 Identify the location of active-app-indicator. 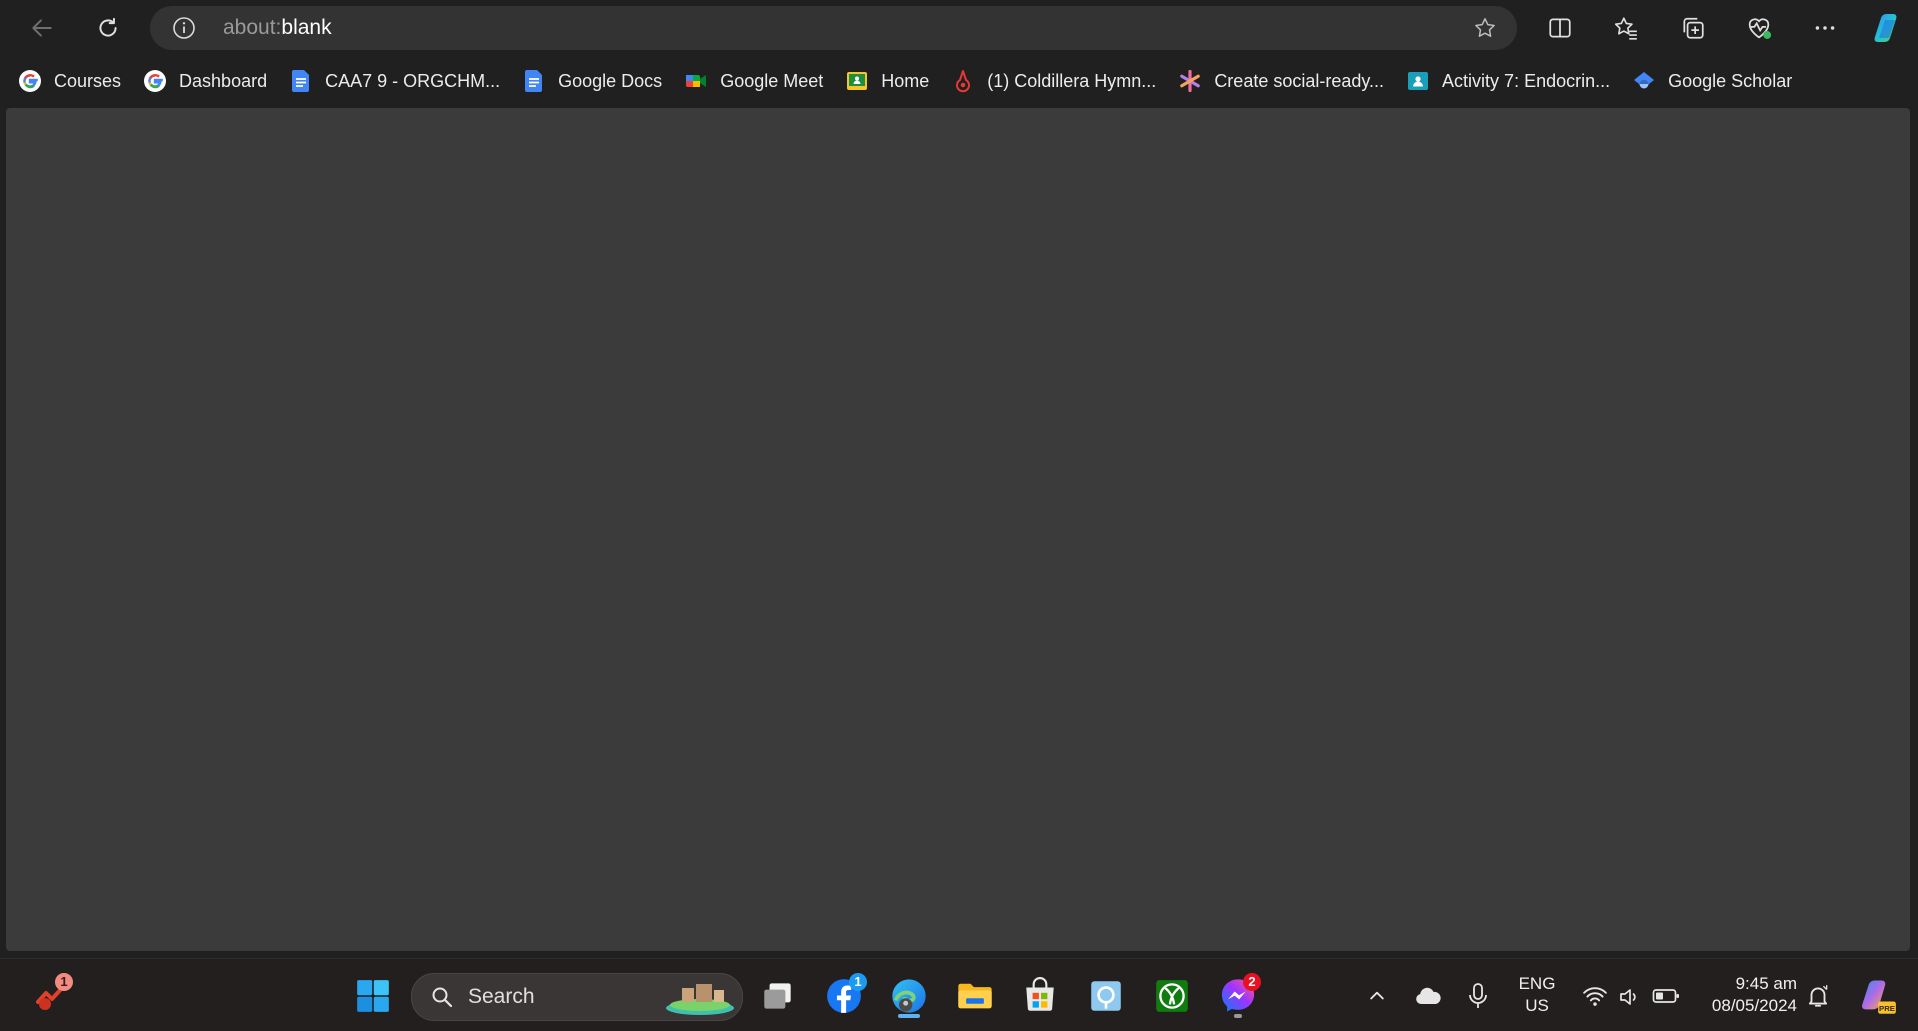
(909, 1016).